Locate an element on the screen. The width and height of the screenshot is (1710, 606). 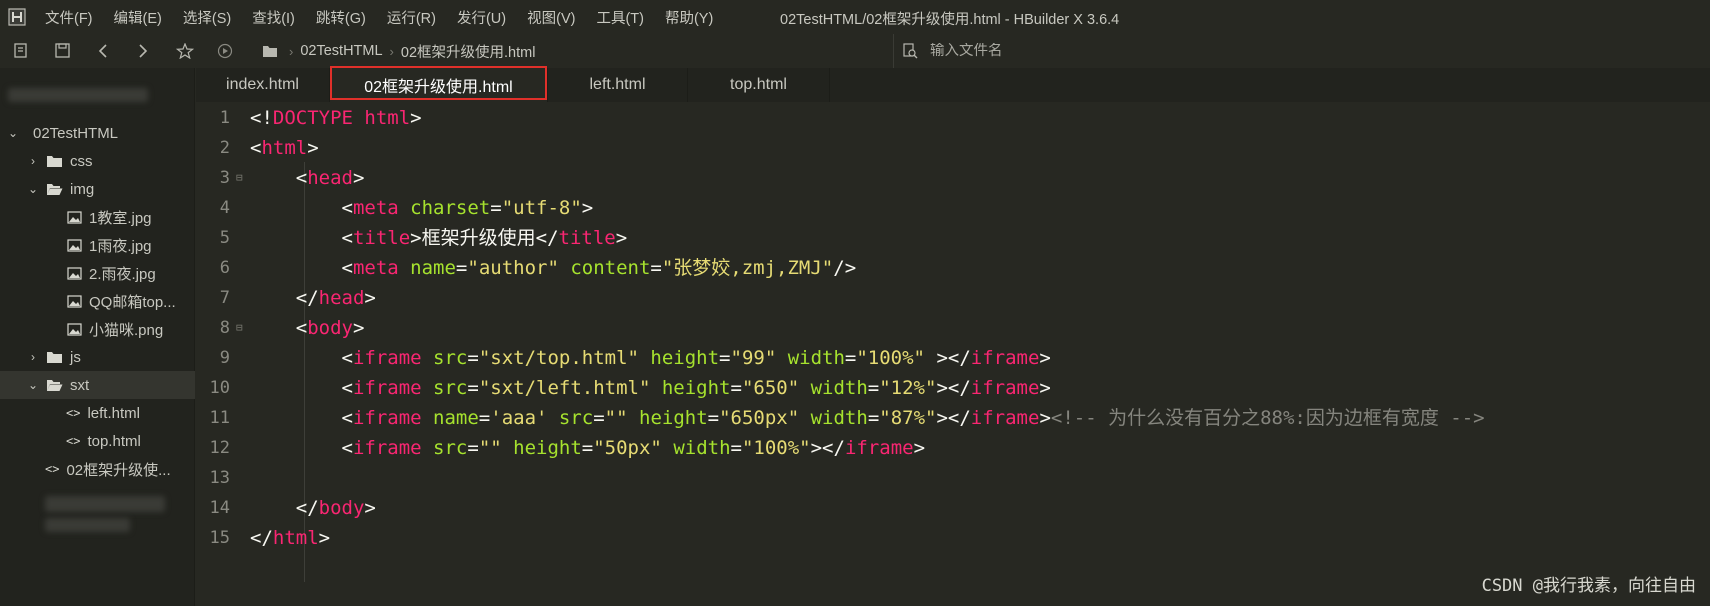
back-icon is located at coordinates (104, 51).